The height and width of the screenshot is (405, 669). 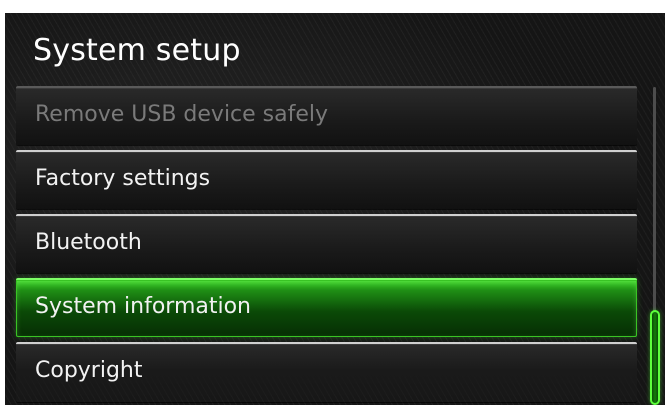 I want to click on menu-item-remove-usb-device: Remove USB device safely, so click(x=326, y=115).